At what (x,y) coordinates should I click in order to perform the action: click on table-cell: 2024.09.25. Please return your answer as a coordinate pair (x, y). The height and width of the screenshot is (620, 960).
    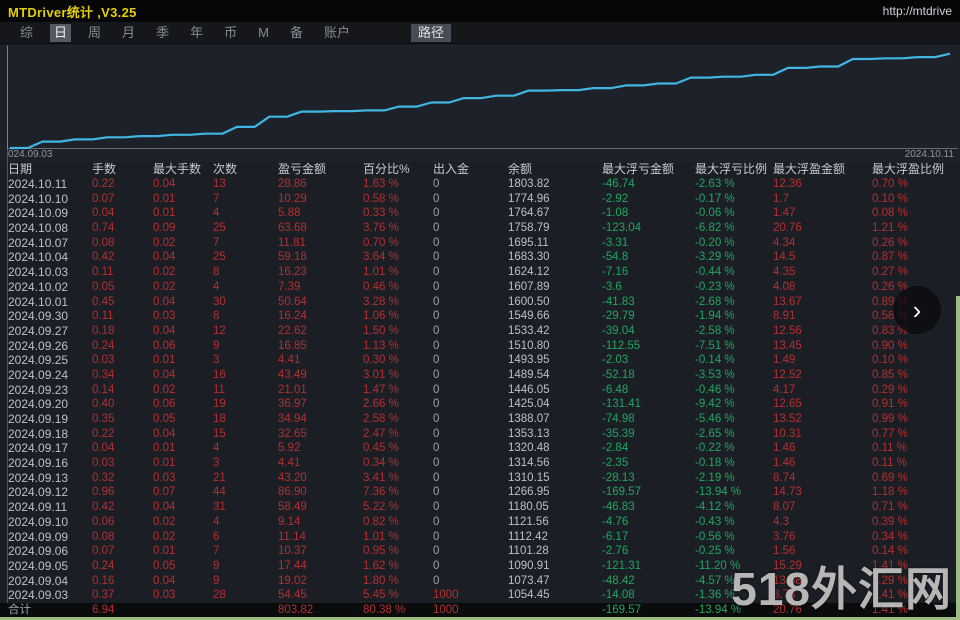
    Looking at the image, I should click on (38, 360).